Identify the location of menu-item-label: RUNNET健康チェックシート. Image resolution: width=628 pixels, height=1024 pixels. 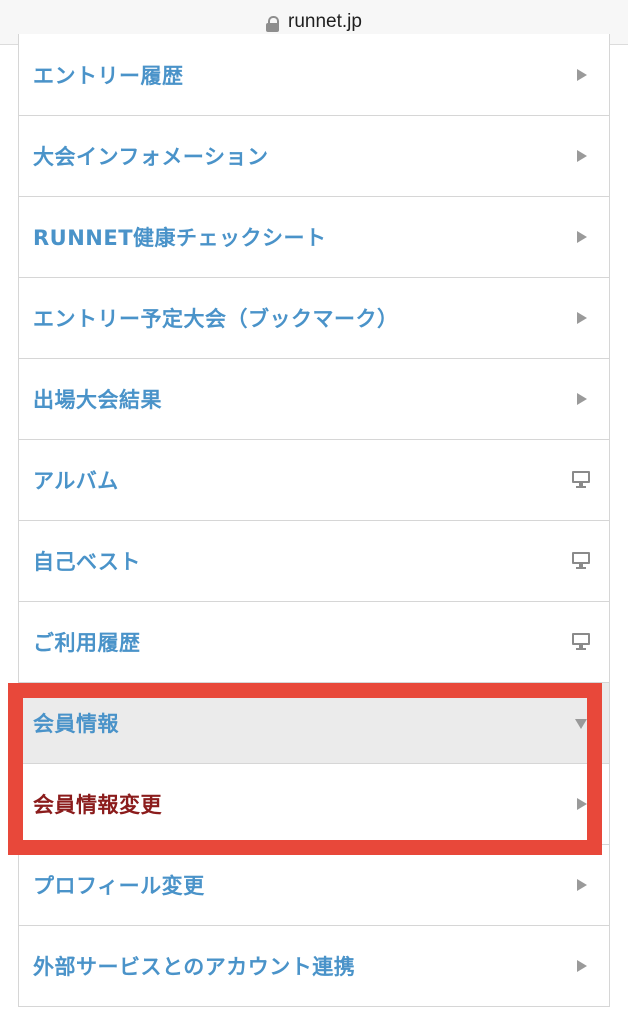
(180, 238).